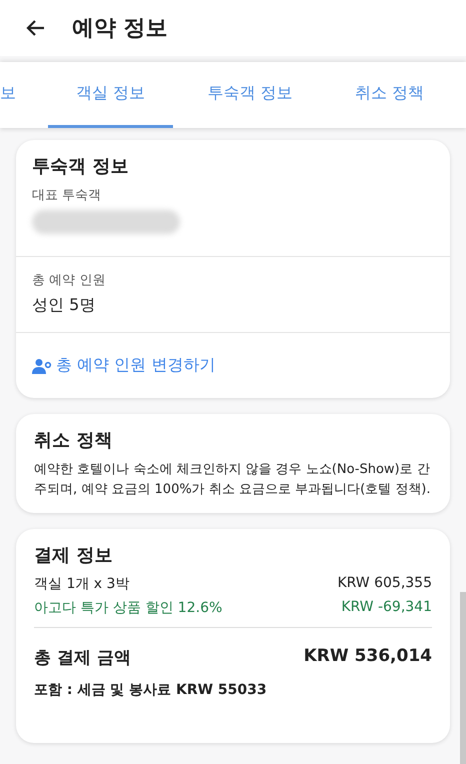 Image resolution: width=466 pixels, height=764 pixels. I want to click on scrollbar, so click(463, 678).